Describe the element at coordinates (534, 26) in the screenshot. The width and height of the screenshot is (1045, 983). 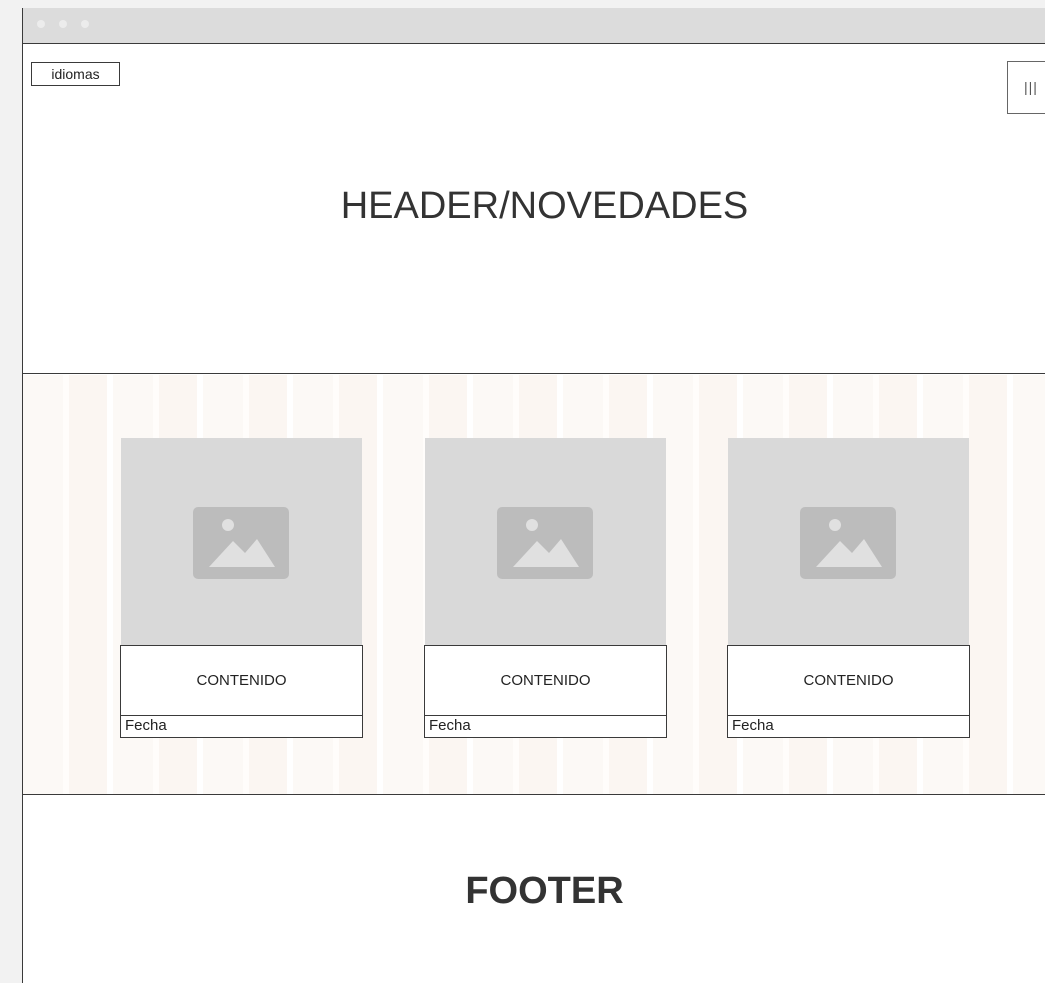
I see `window-titlebar` at that location.